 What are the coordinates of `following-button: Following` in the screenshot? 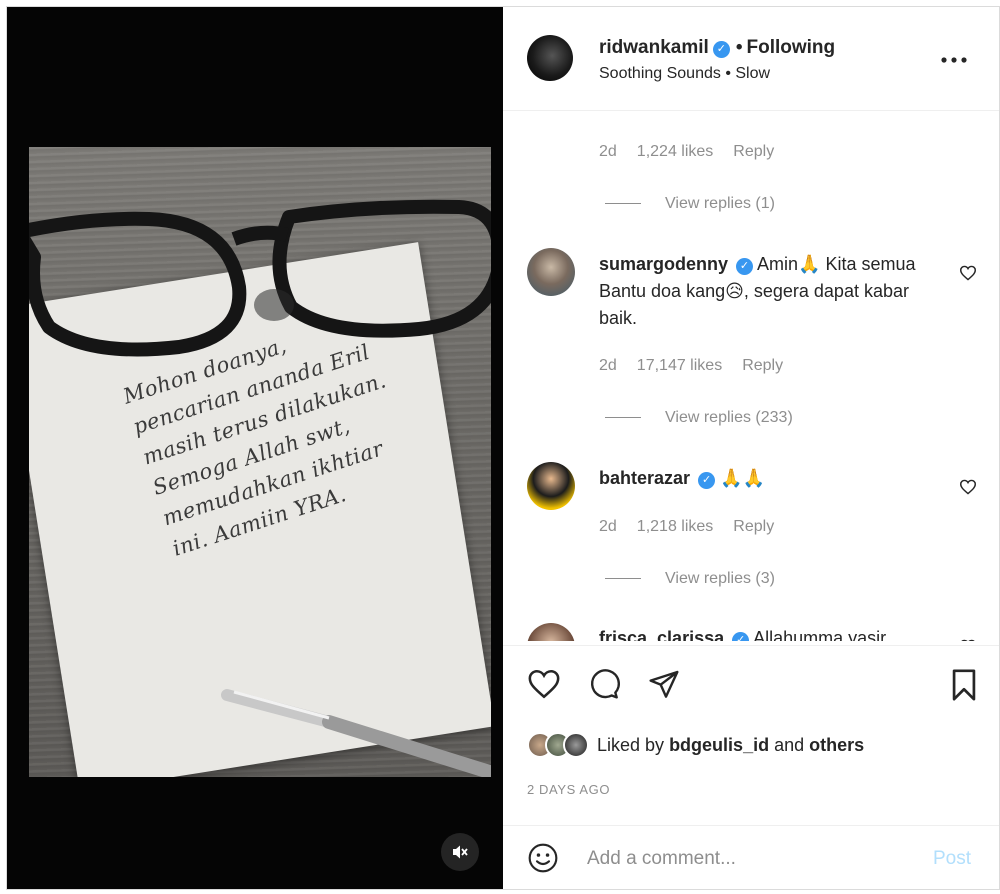 It's located at (790, 47).